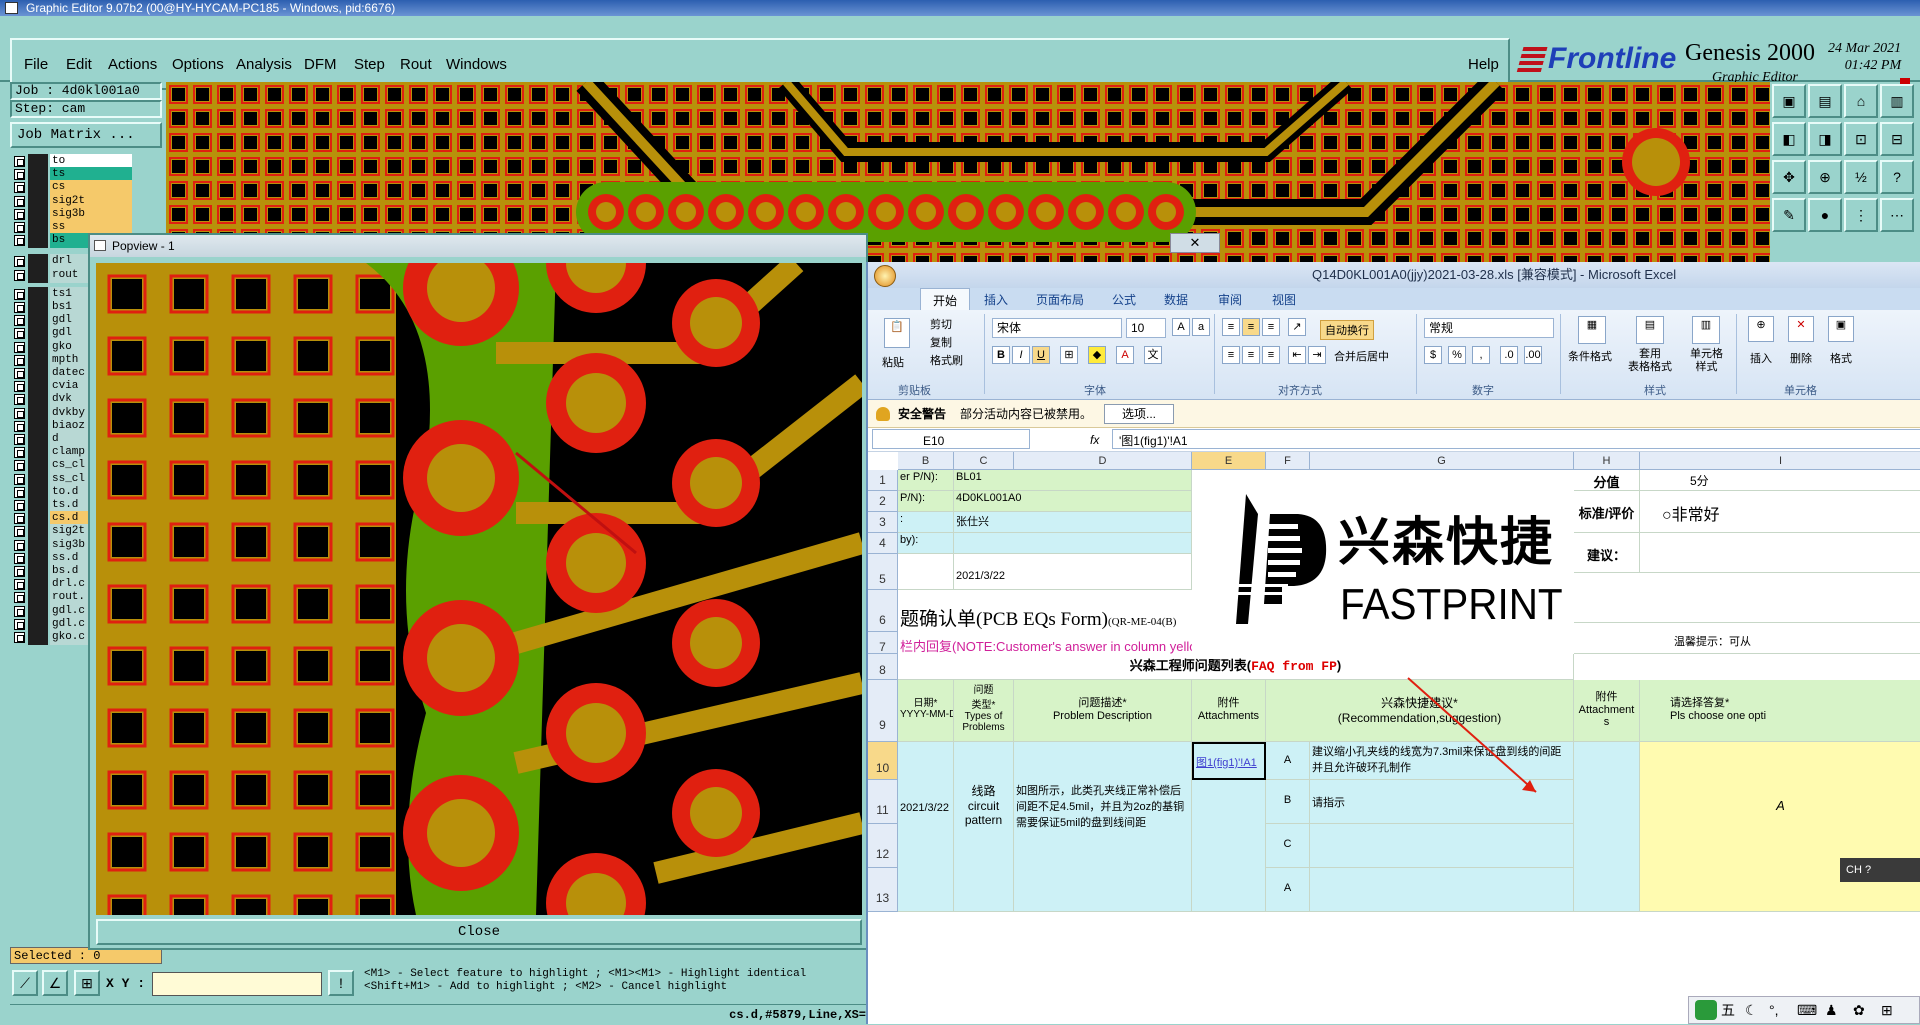 The image size is (1920, 1025). Describe the element at coordinates (1841, 358) in the screenshot. I see `format-button: 格式` at that location.